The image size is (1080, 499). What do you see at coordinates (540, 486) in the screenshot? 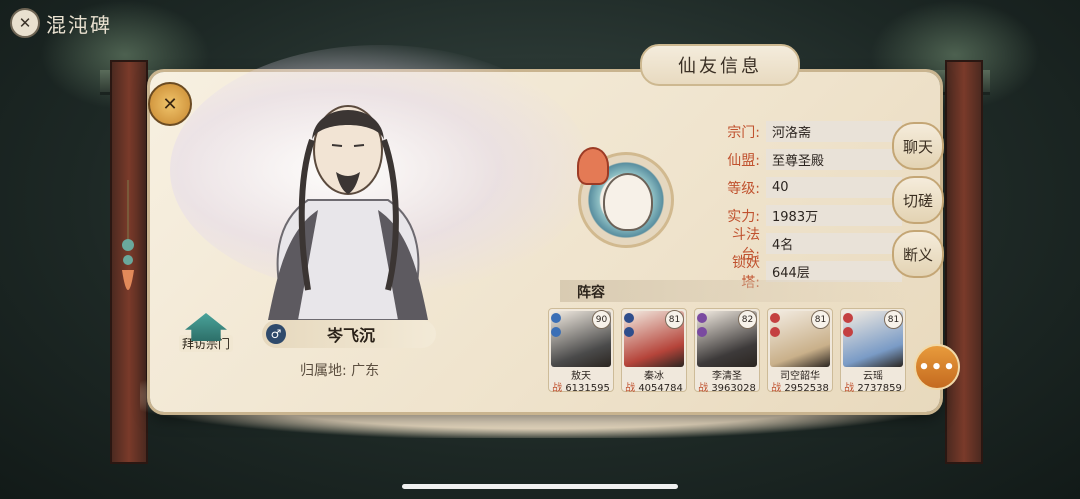
I see `home-indicator` at bounding box center [540, 486].